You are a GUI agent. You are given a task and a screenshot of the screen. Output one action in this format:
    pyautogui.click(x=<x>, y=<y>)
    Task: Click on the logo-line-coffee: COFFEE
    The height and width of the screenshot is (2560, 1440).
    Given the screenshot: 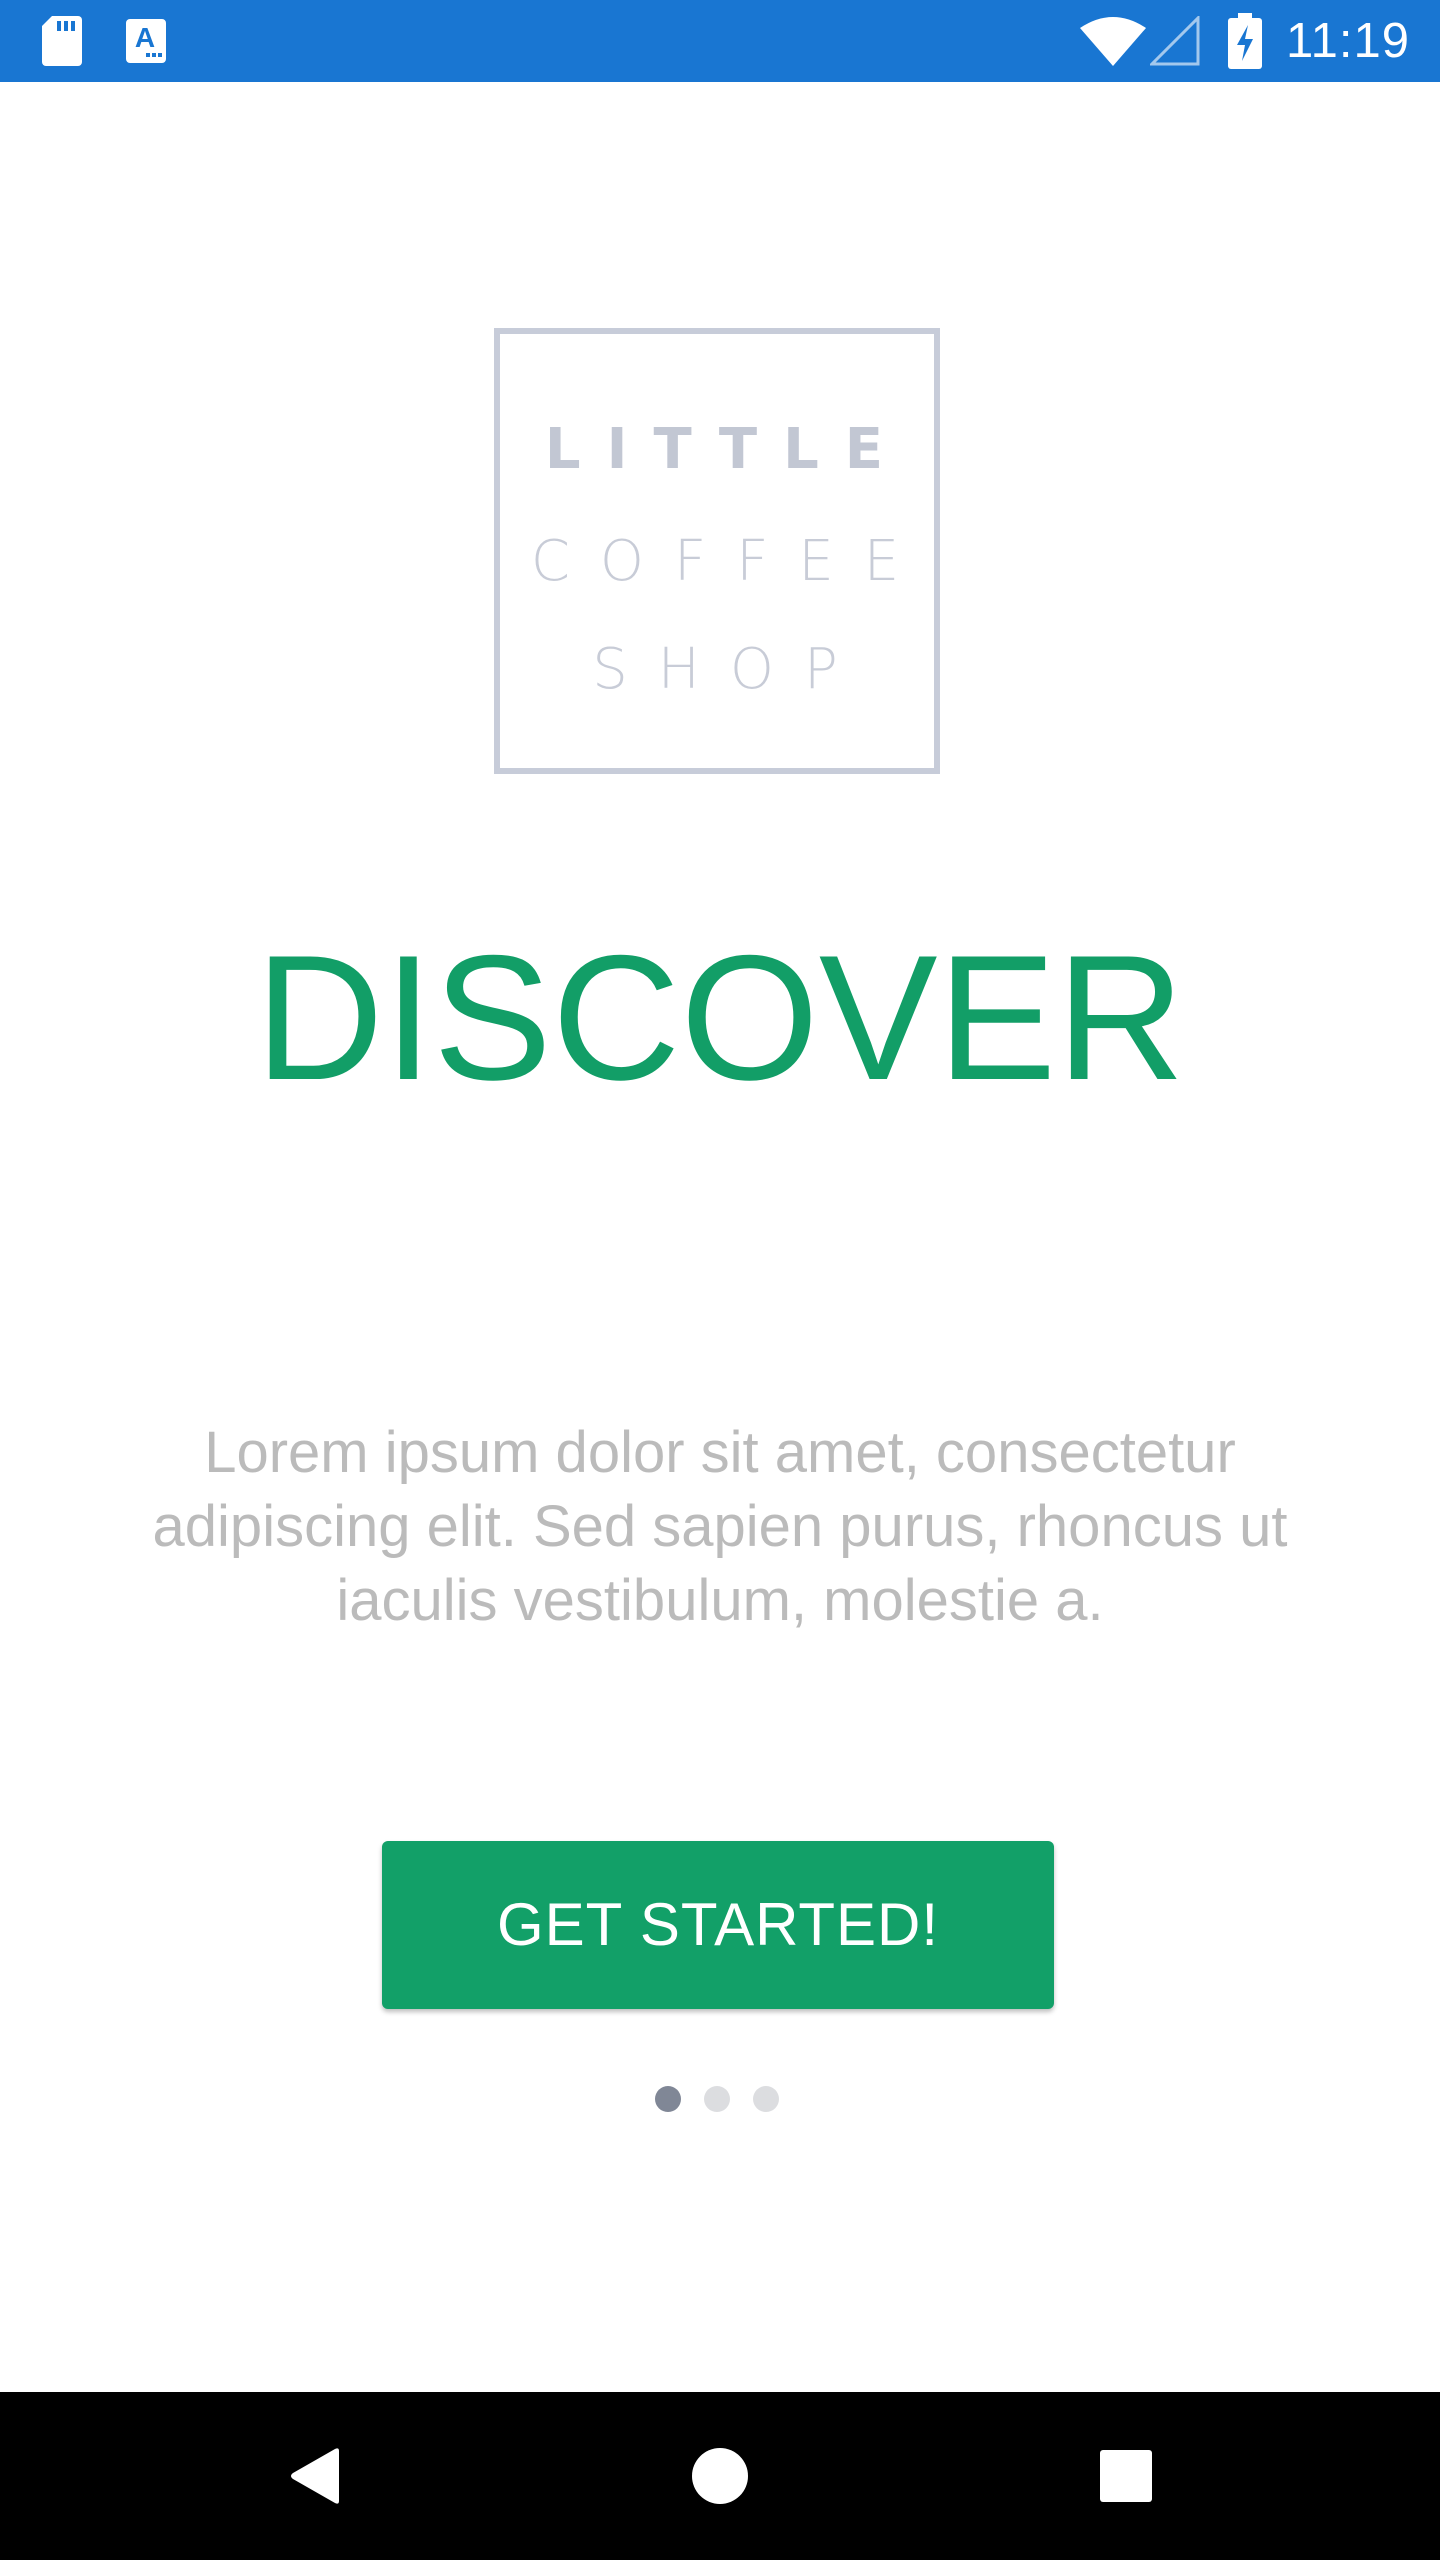 What is the action you would take?
    pyautogui.click(x=730, y=561)
    